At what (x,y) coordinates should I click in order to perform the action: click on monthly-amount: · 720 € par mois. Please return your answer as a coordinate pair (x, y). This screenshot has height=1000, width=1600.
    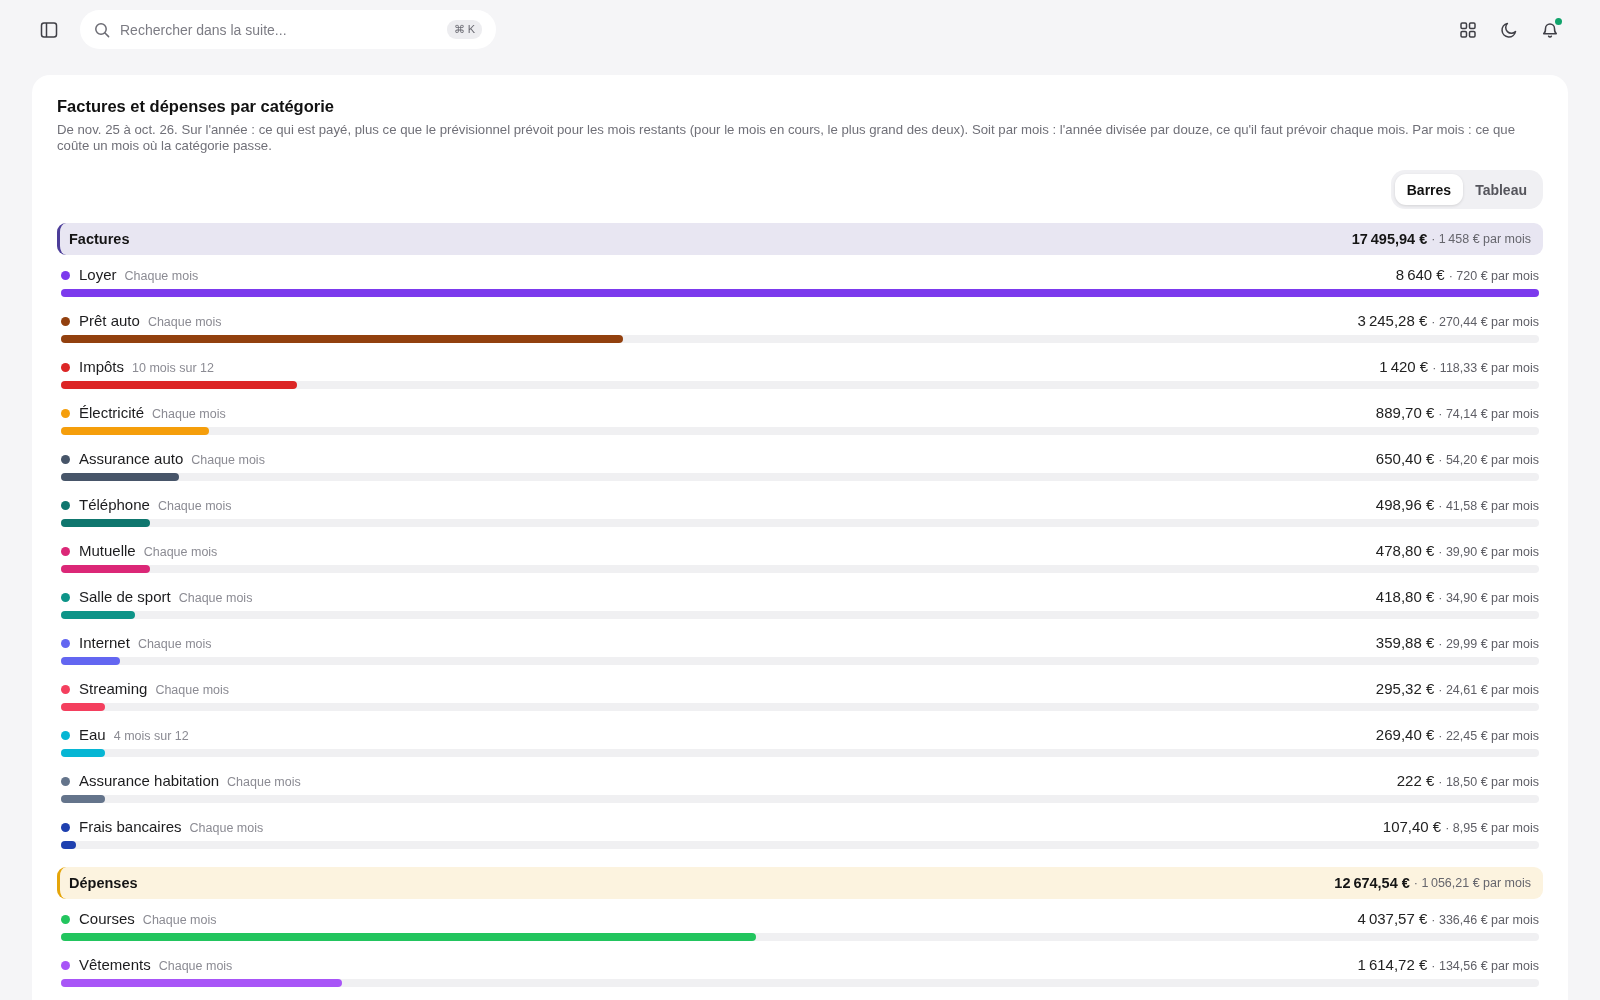
    Looking at the image, I should click on (1493, 276).